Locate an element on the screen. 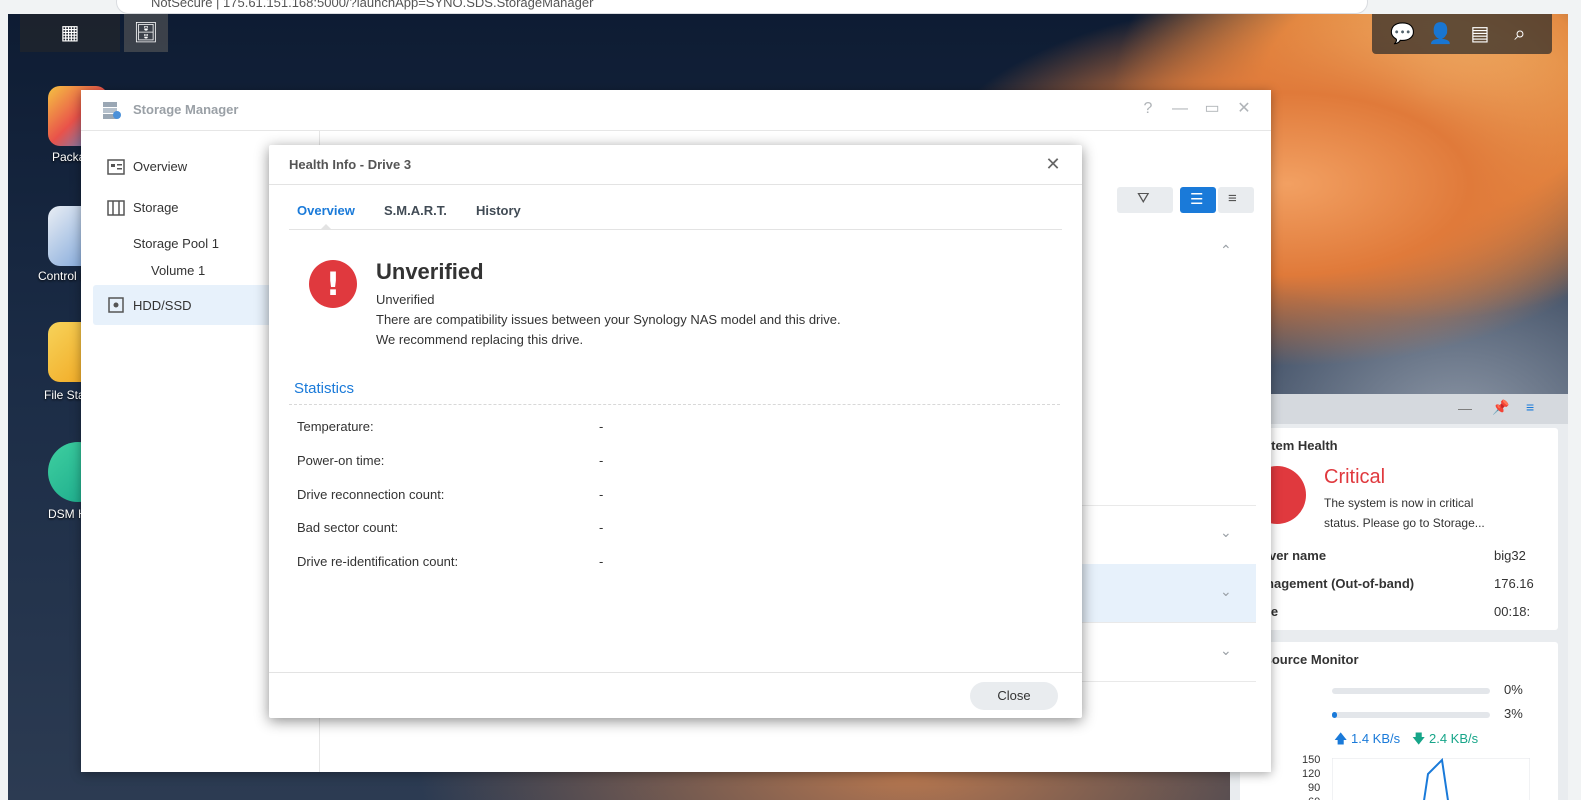  download-rate: 🡇 2.4 KB/s is located at coordinates (1445, 738).